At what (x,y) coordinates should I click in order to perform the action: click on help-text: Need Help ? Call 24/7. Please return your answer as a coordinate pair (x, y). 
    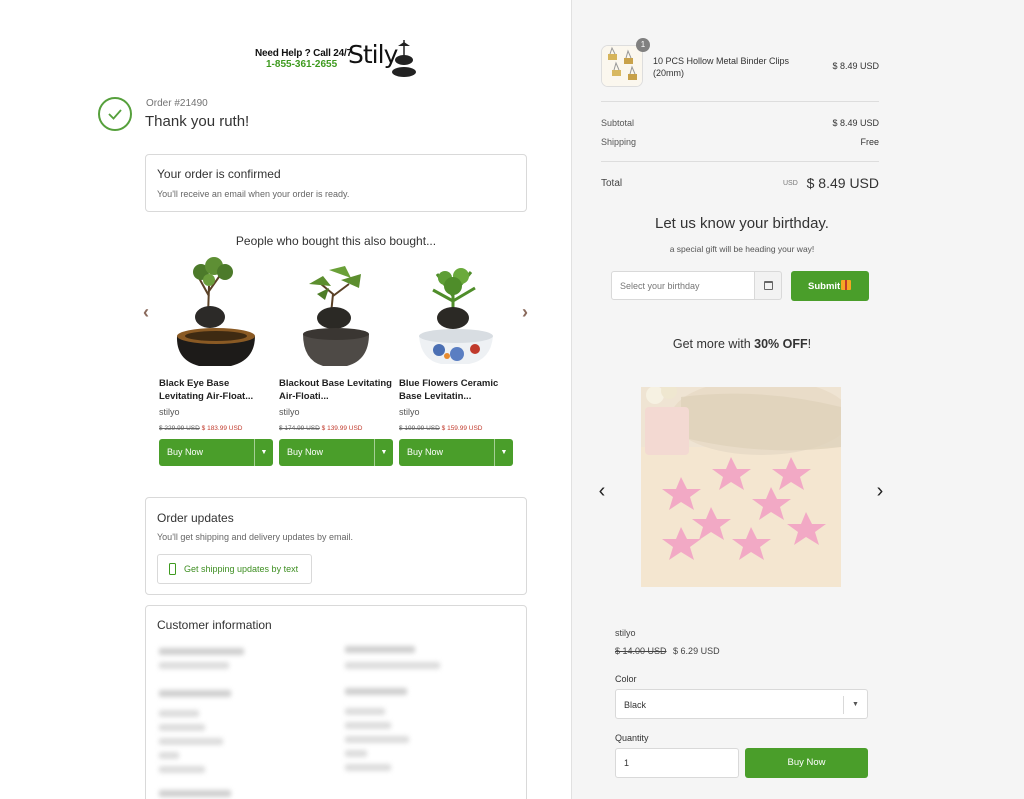
    Looking at the image, I should click on (303, 53).